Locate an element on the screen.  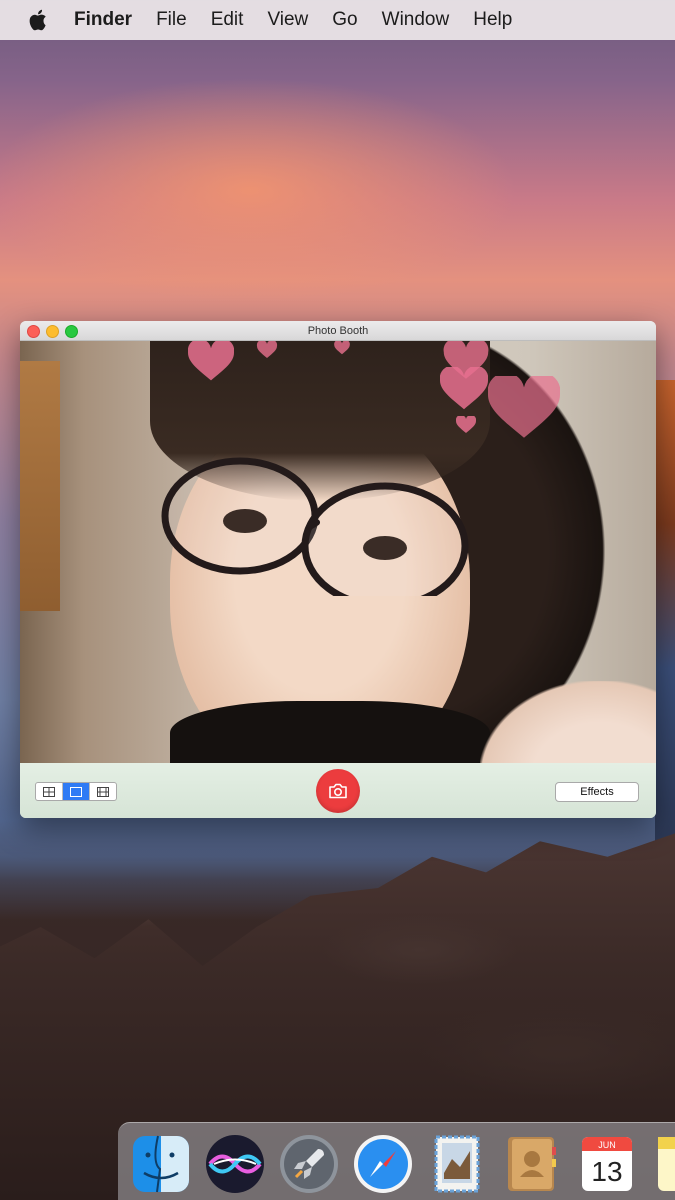
siri-icon is located at coordinates (235, 1164).